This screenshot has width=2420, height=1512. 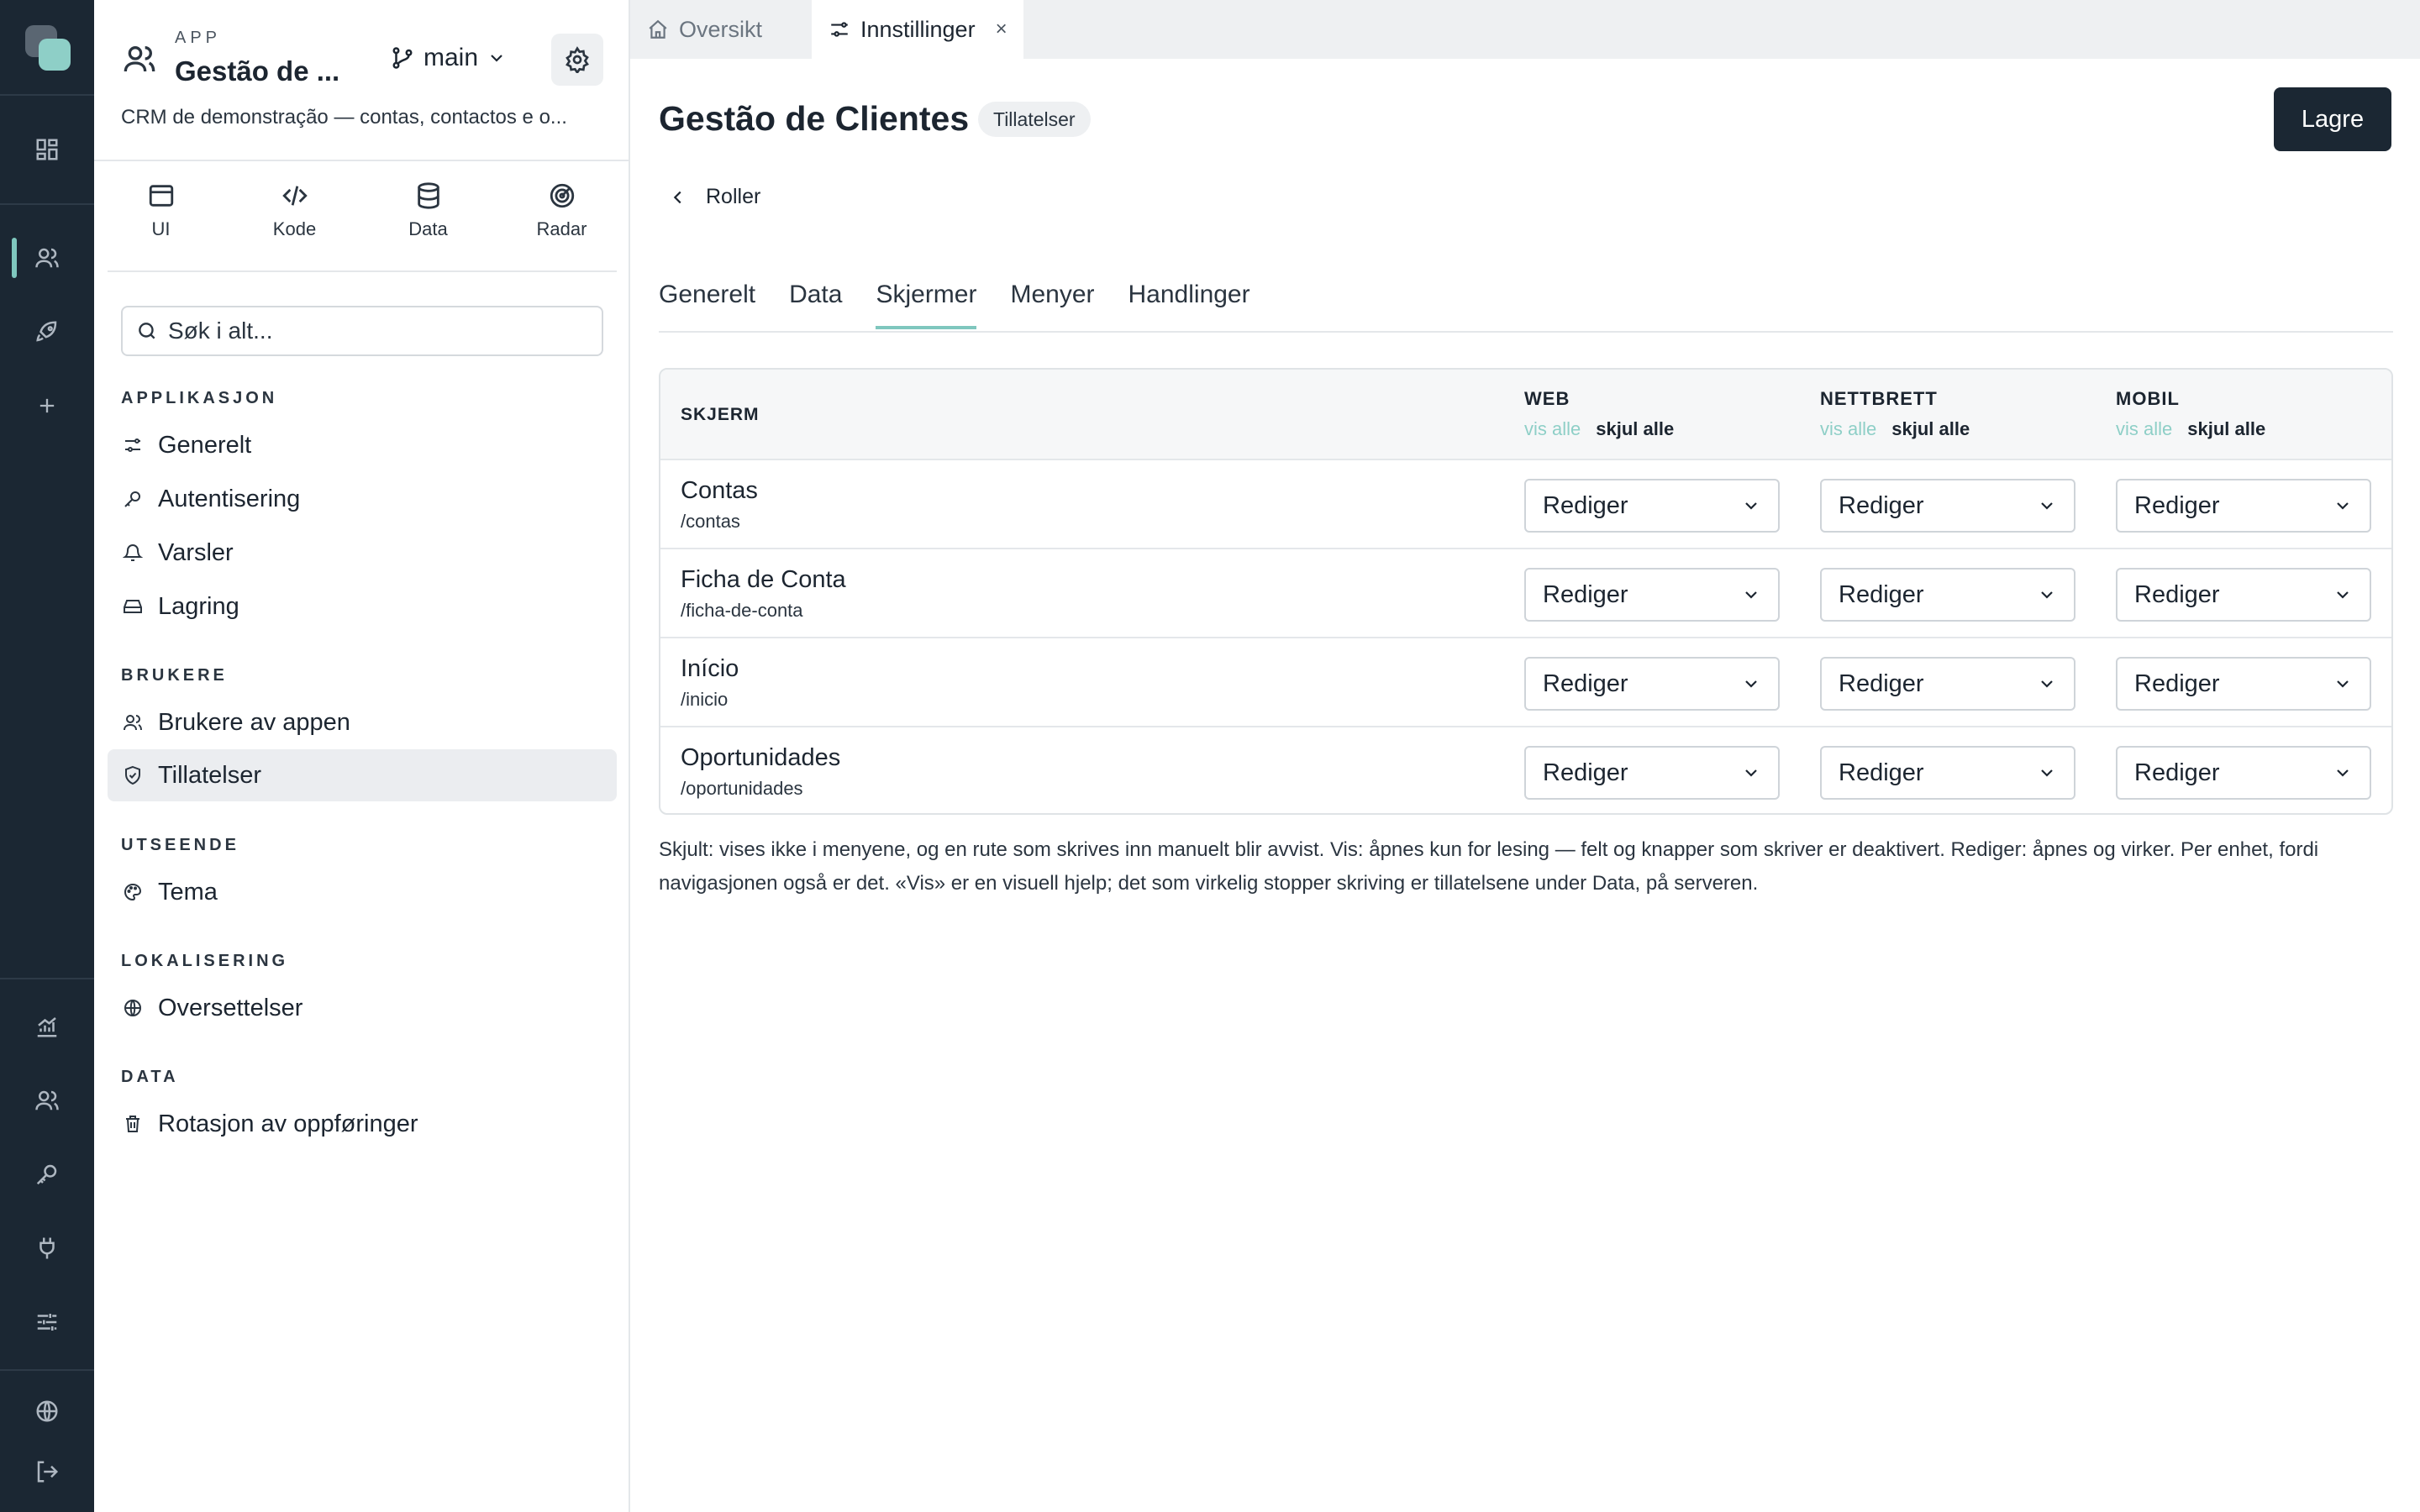 I want to click on sidebar-item-generelt: Generelt, so click(x=362, y=445).